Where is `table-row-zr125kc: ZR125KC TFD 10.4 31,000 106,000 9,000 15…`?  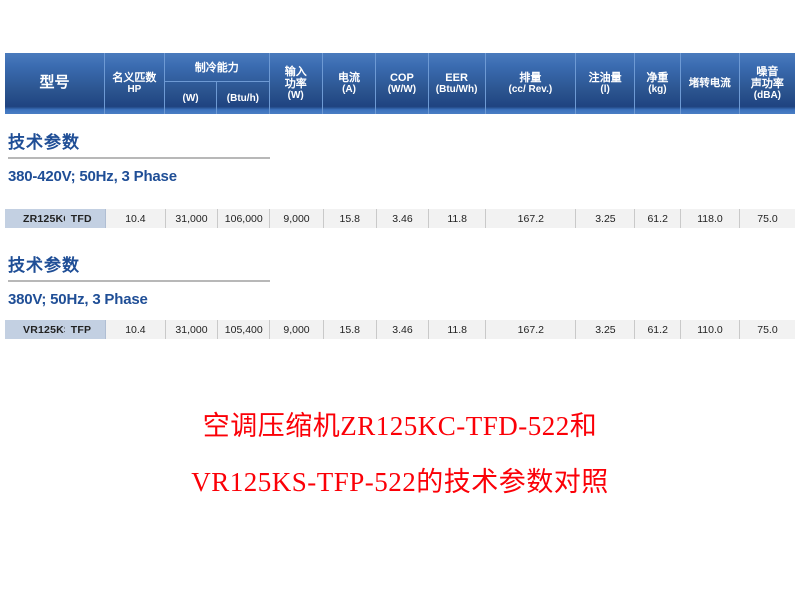 table-row-zr125kc: ZR125KC TFD 10.4 31,000 106,000 9,000 15… is located at coordinates (400, 218).